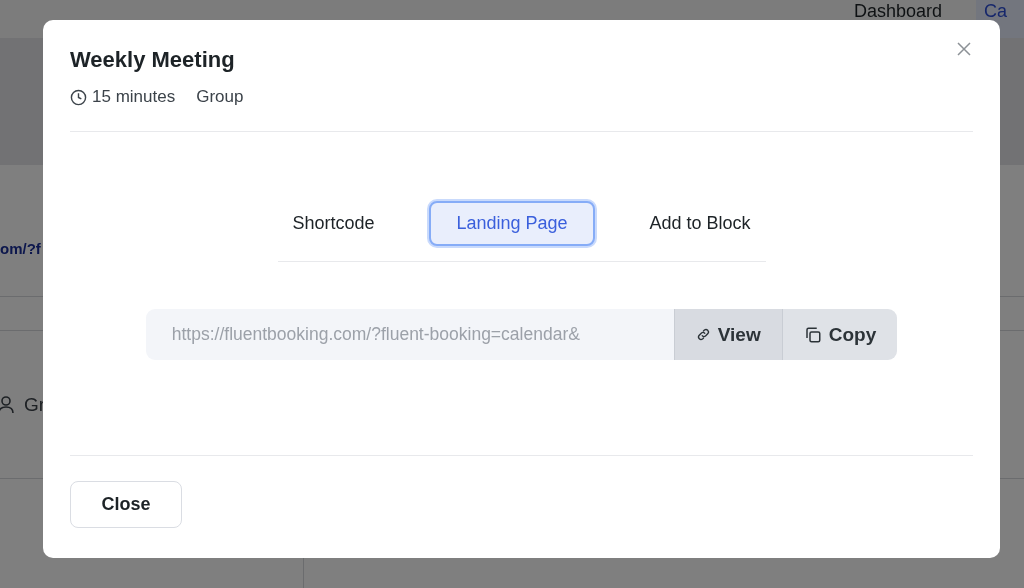 Image resolution: width=1024 pixels, height=588 pixels. What do you see at coordinates (512, 223) in the screenshot?
I see `tab: Landing Page` at bounding box center [512, 223].